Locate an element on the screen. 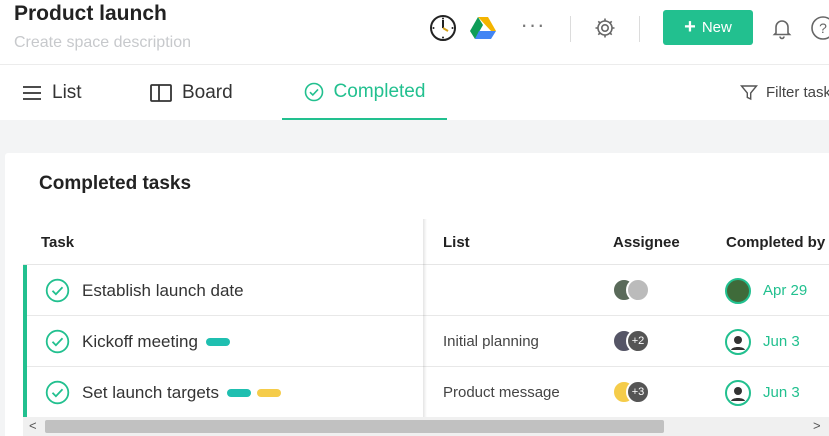 The height and width of the screenshot is (436, 829). filter-label: Filter tasks is located at coordinates (797, 92).